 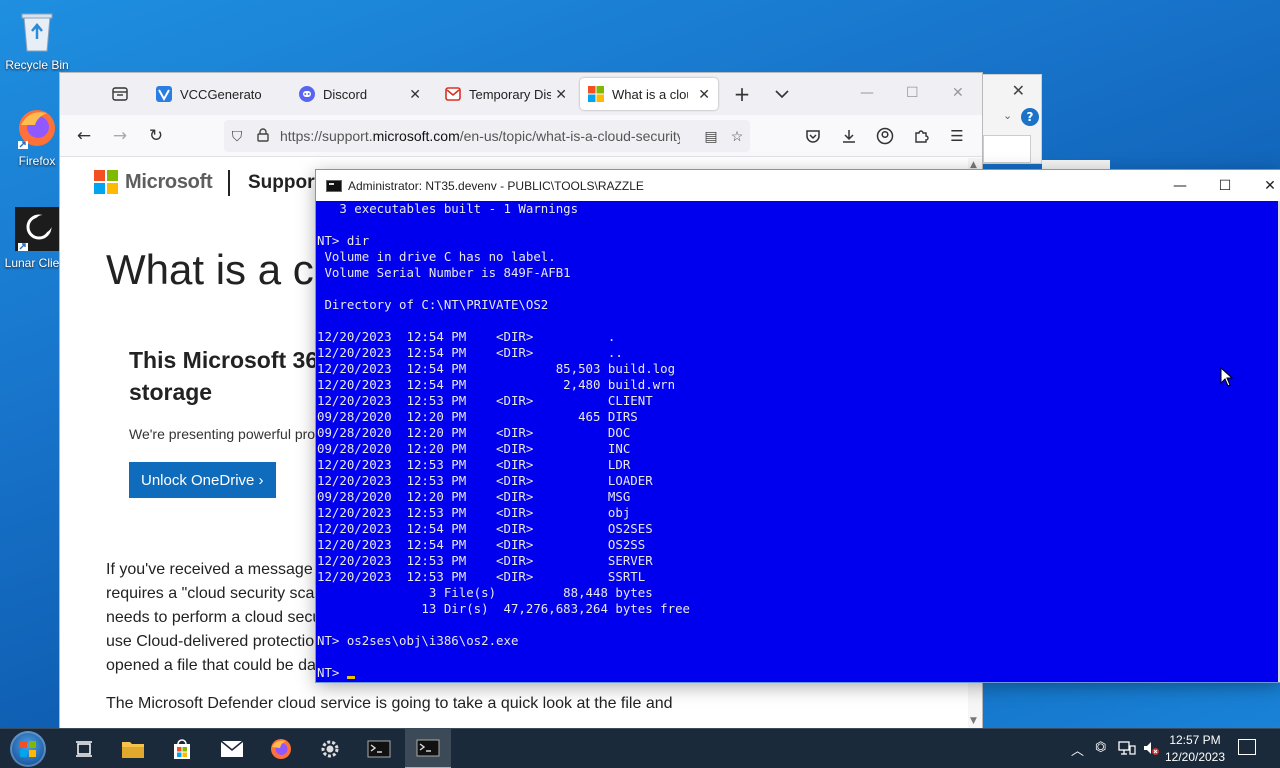 What do you see at coordinates (37, 65) in the screenshot?
I see `desktop-icon-label: Recycle Bin` at bounding box center [37, 65].